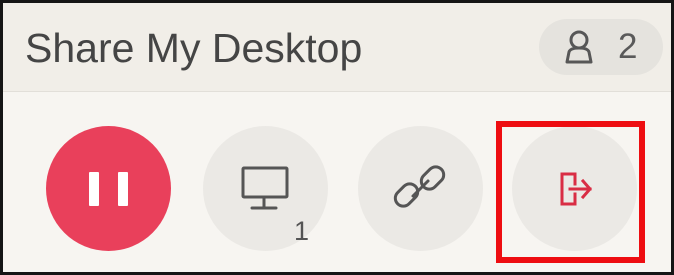  I want to click on window-title: Share My Desktop, so click(194, 48).